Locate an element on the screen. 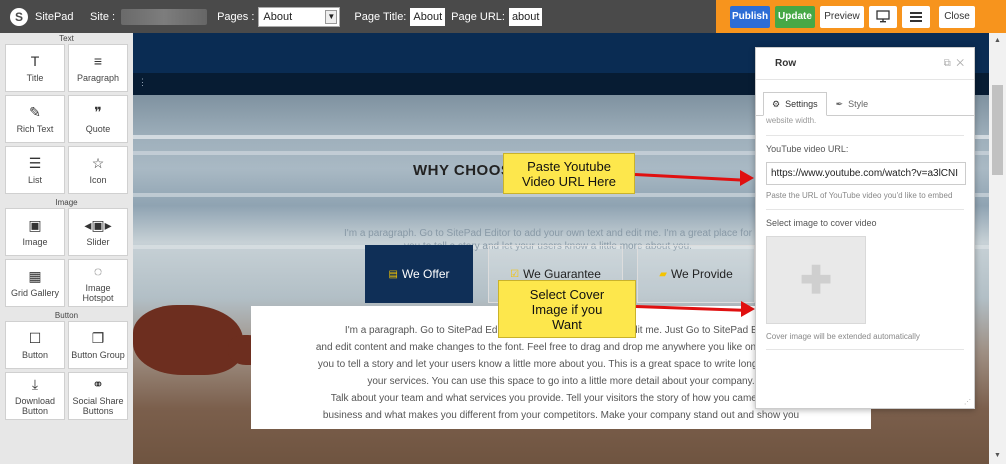 Image resolution: width=1006 pixels, height=464 pixels. widget-icon: ☆ Icon is located at coordinates (98, 170).